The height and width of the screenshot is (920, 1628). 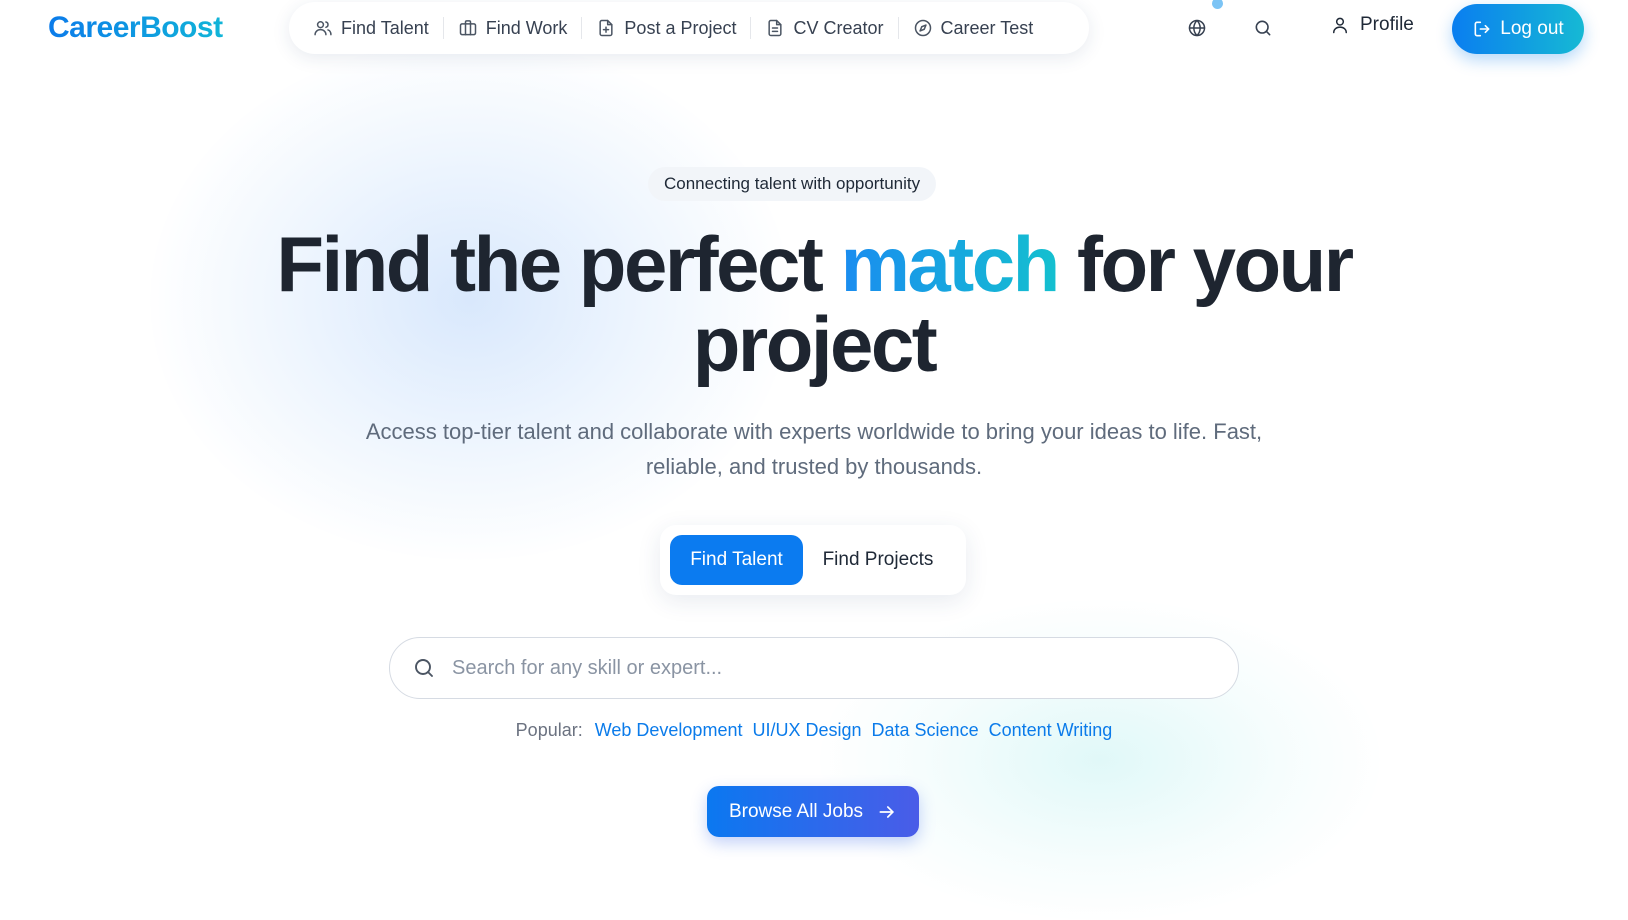 I want to click on hero-headline: Find the perfect match for your project, so click(x=814, y=304).